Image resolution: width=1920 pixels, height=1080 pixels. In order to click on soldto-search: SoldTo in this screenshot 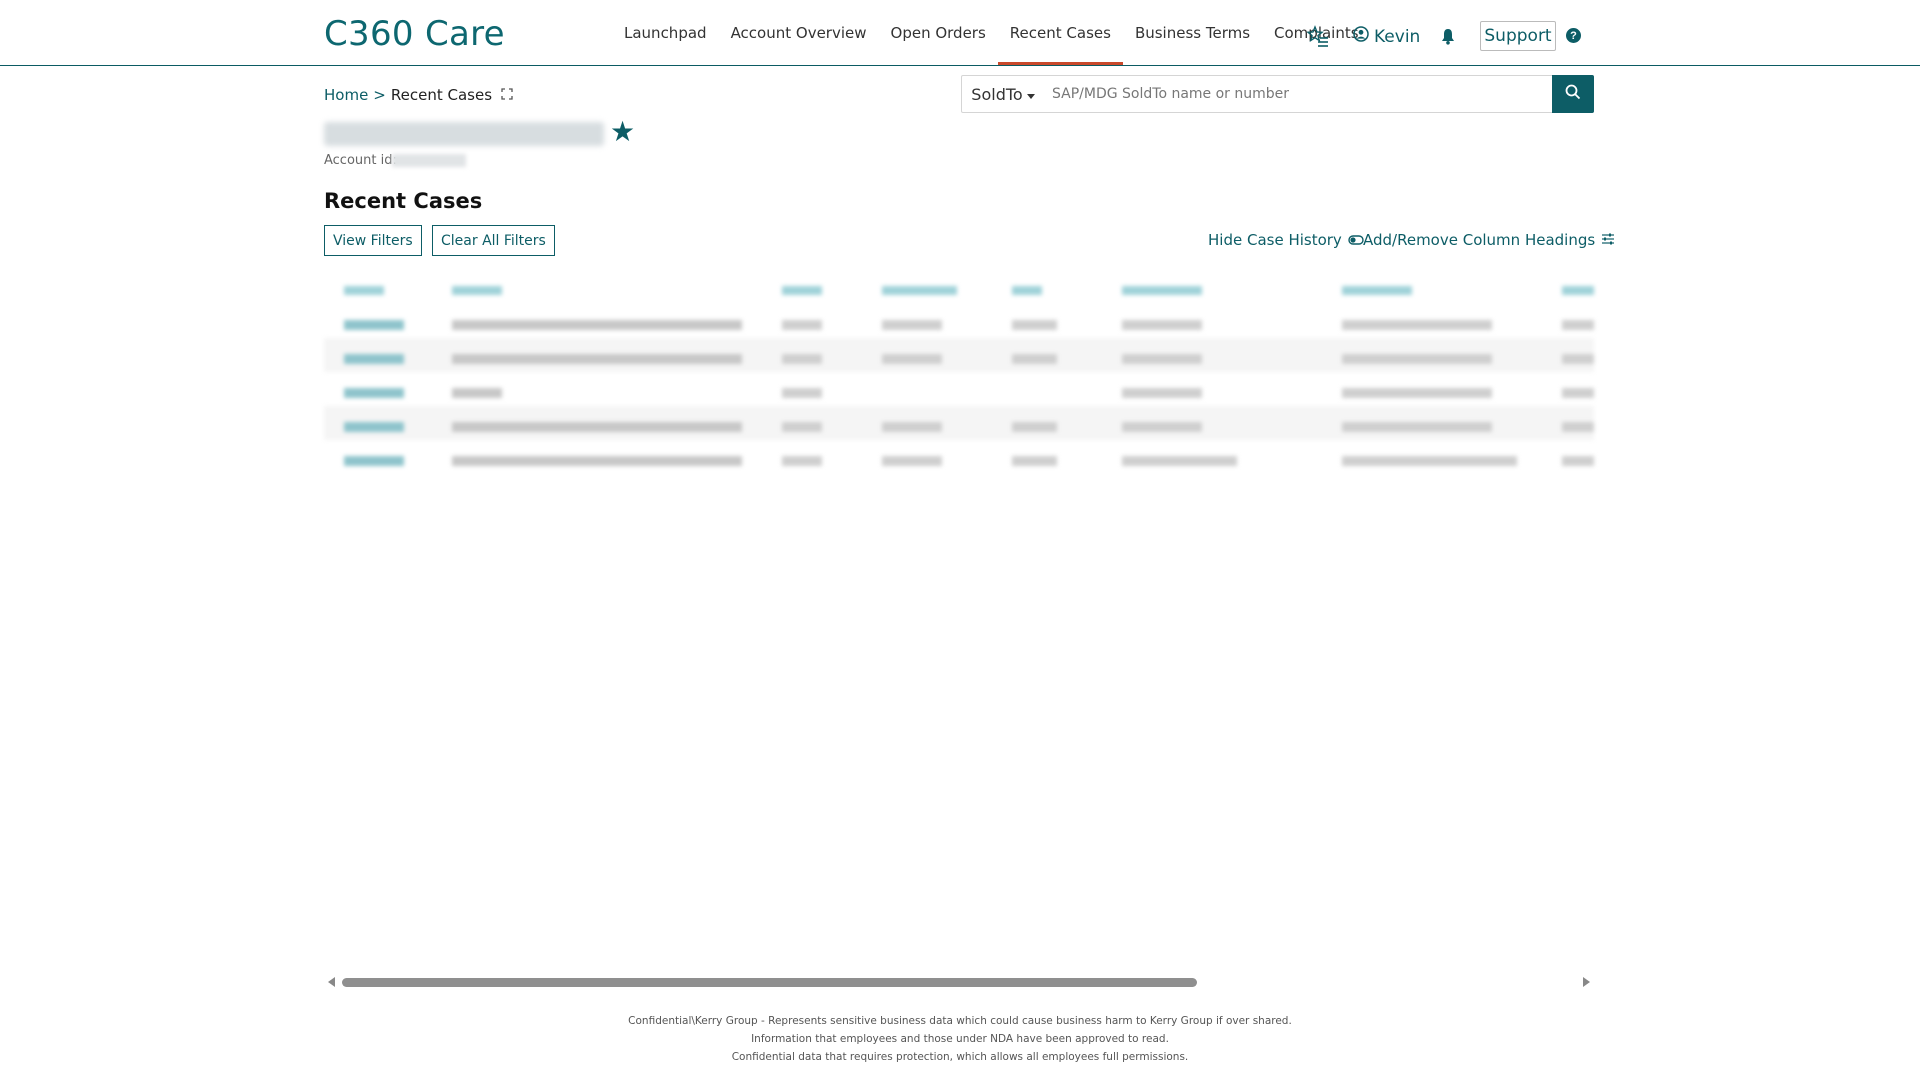, I will do `click(1277, 94)`.